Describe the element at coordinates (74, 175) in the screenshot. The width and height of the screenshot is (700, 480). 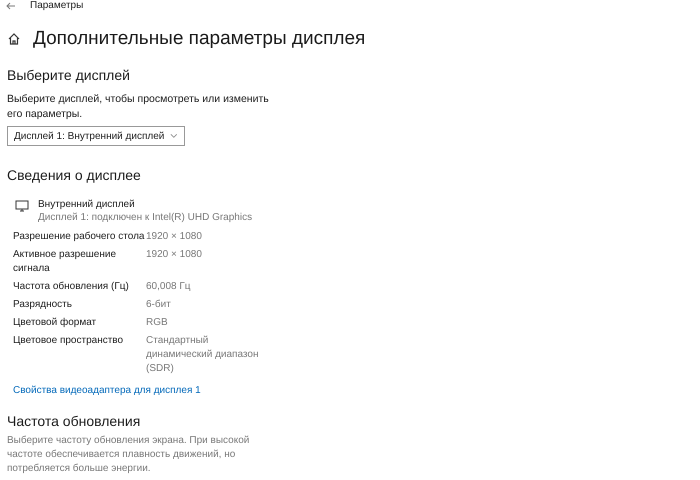
I see `section-heading: Сведения о дисплее` at that location.